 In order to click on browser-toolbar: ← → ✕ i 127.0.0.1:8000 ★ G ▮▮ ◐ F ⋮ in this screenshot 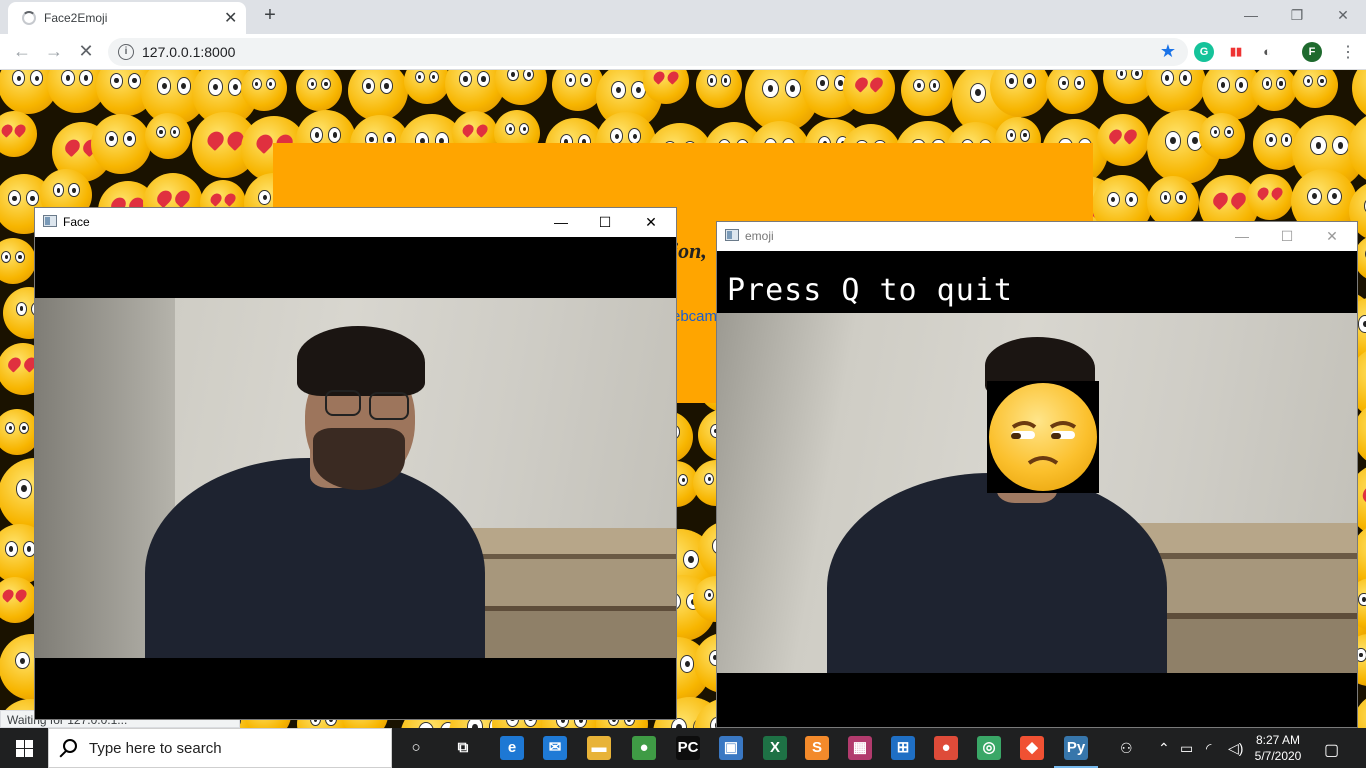, I will do `click(683, 52)`.